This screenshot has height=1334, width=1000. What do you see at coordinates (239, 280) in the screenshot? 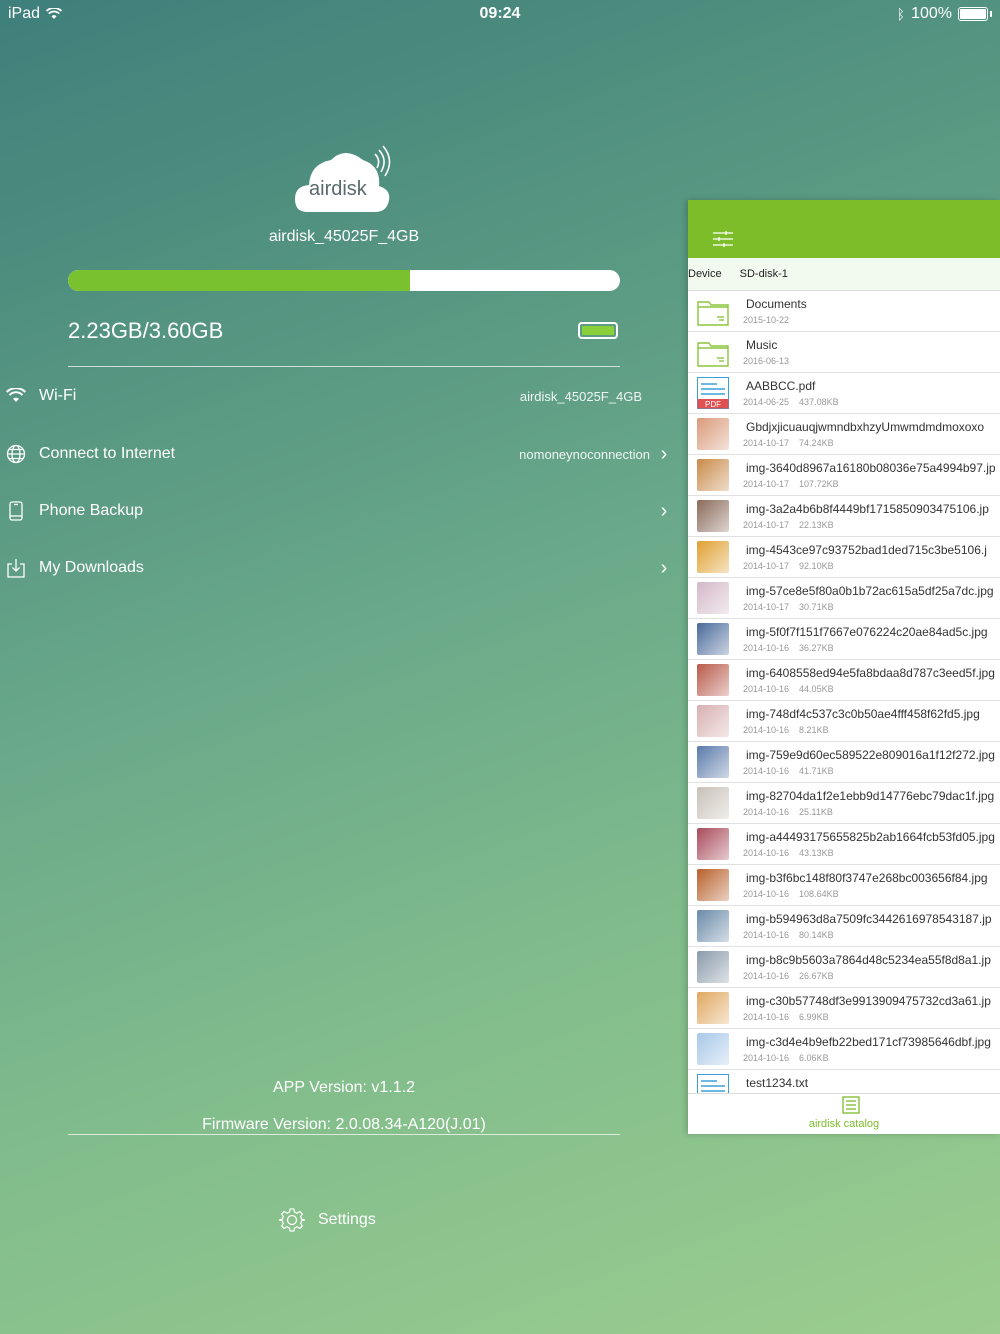
I see `storage-progress-fill` at bounding box center [239, 280].